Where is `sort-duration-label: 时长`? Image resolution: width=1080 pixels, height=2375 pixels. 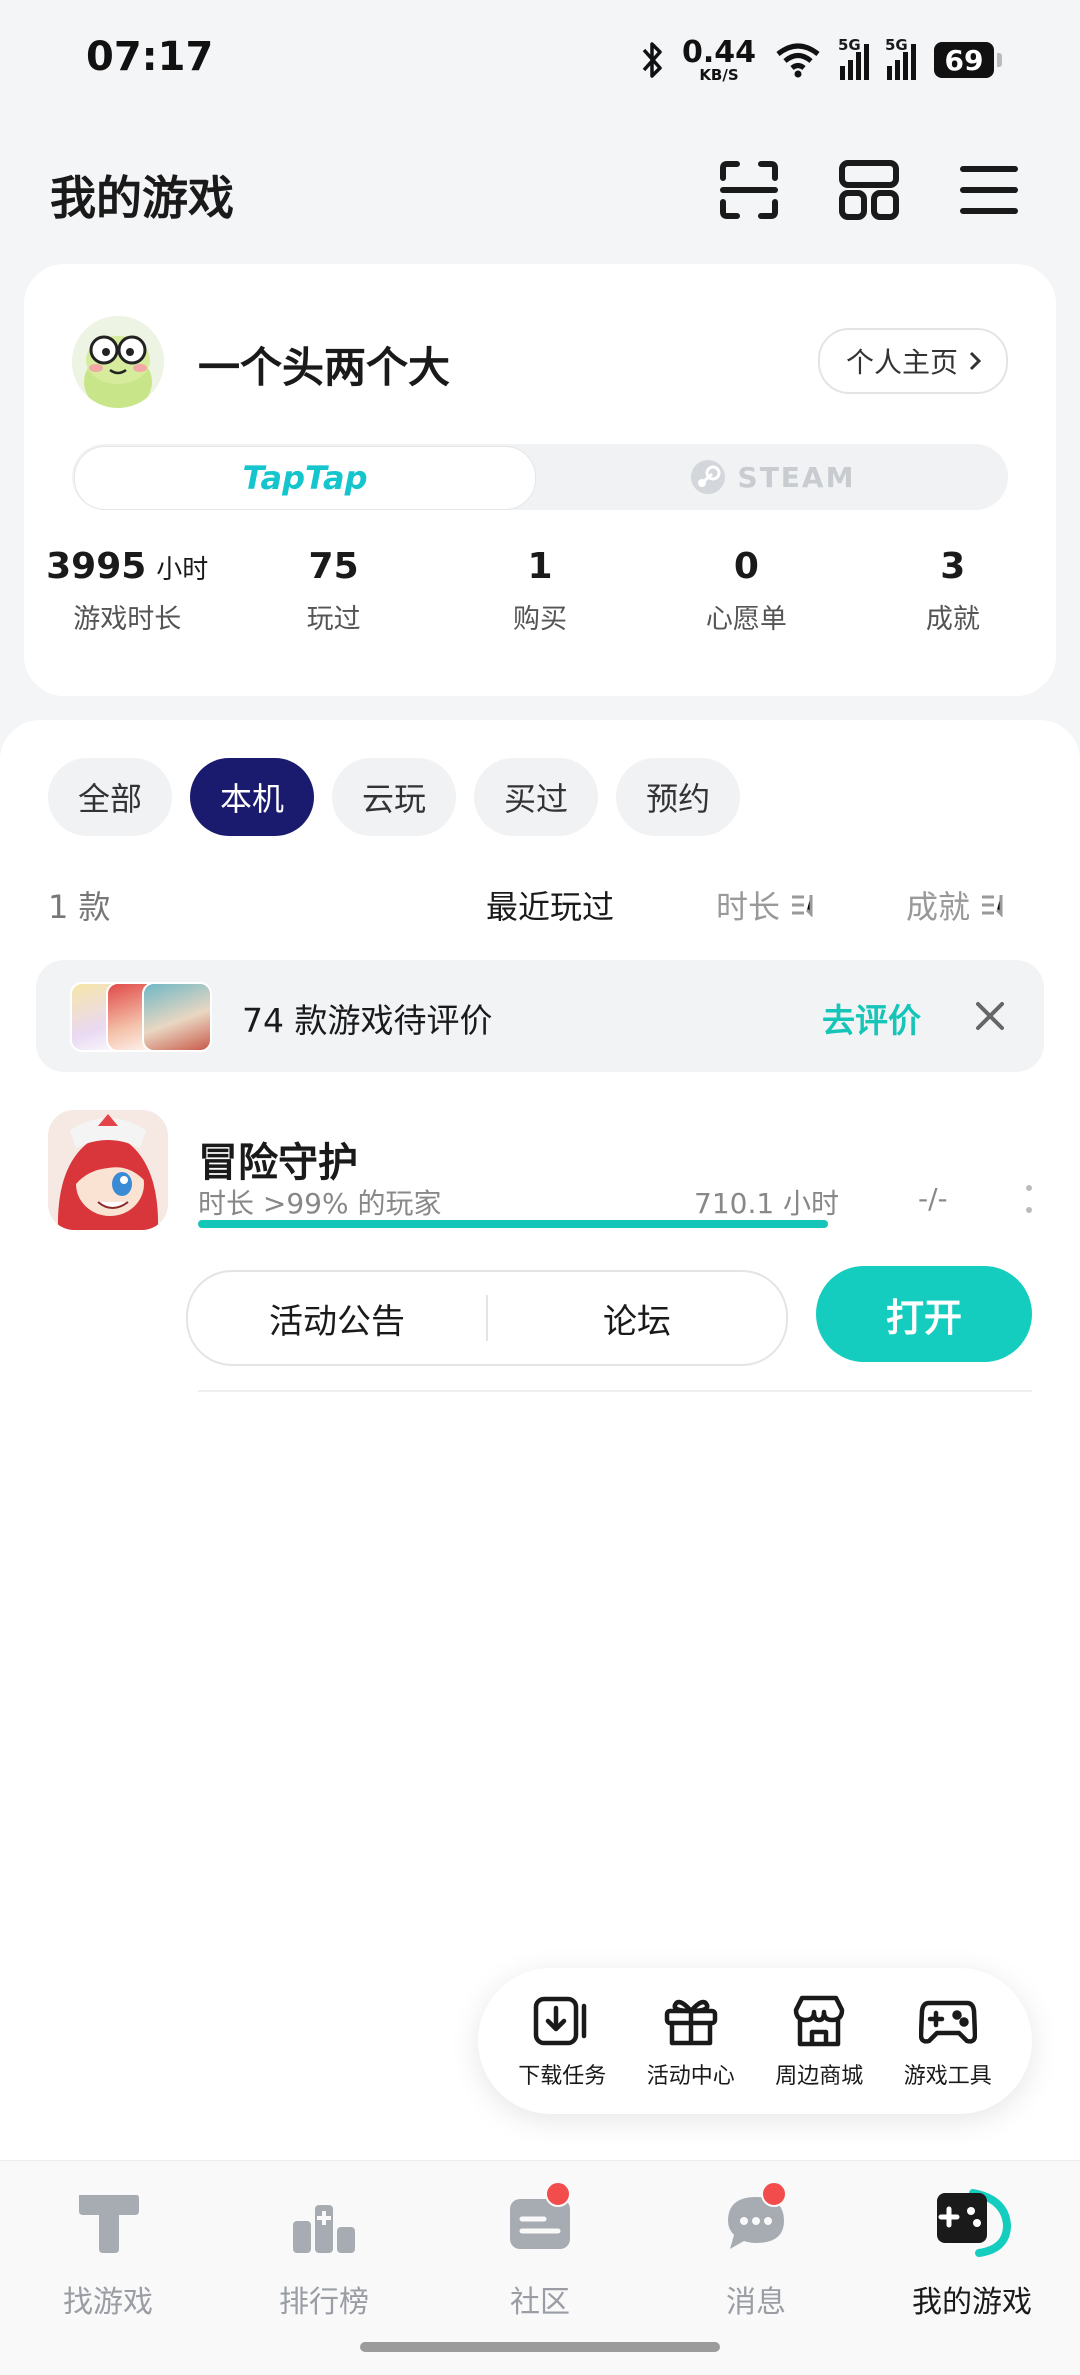
sort-duration-label: 时长 is located at coordinates (748, 907).